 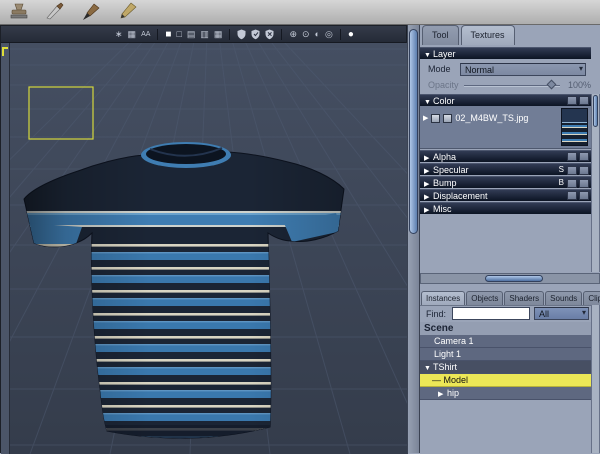 I want to click on chevron-down-icon: ▾, so click(x=583, y=312).